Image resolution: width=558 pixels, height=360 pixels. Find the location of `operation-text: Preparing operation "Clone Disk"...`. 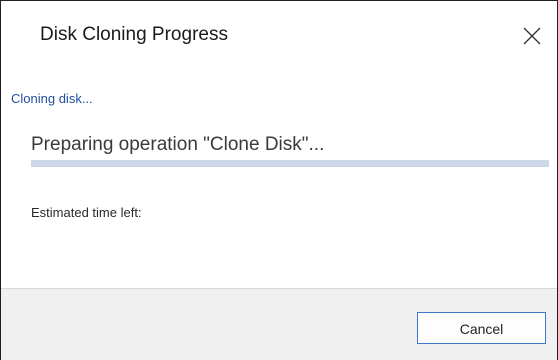

operation-text: Preparing operation "Clone Disk"... is located at coordinates (178, 144).